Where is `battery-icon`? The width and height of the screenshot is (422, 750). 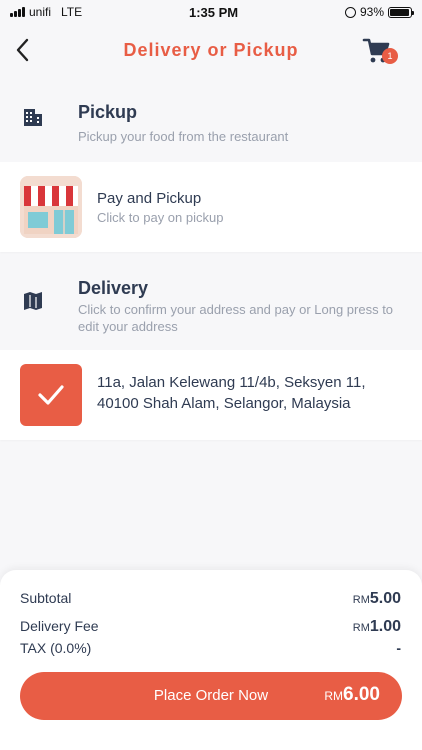 battery-icon is located at coordinates (401, 12).